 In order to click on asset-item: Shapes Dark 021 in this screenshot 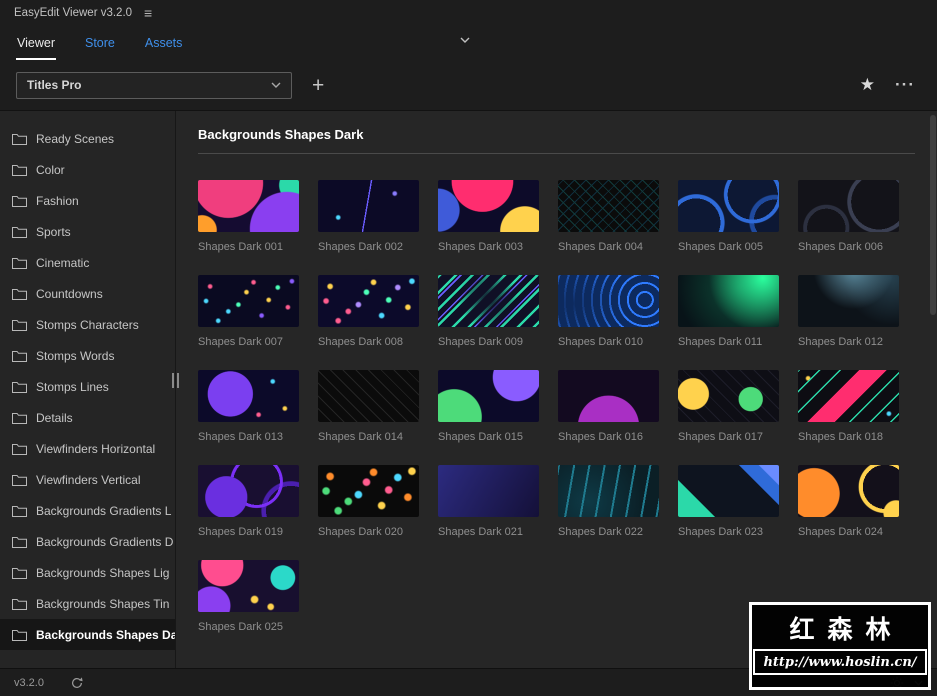, I will do `click(488, 501)`.